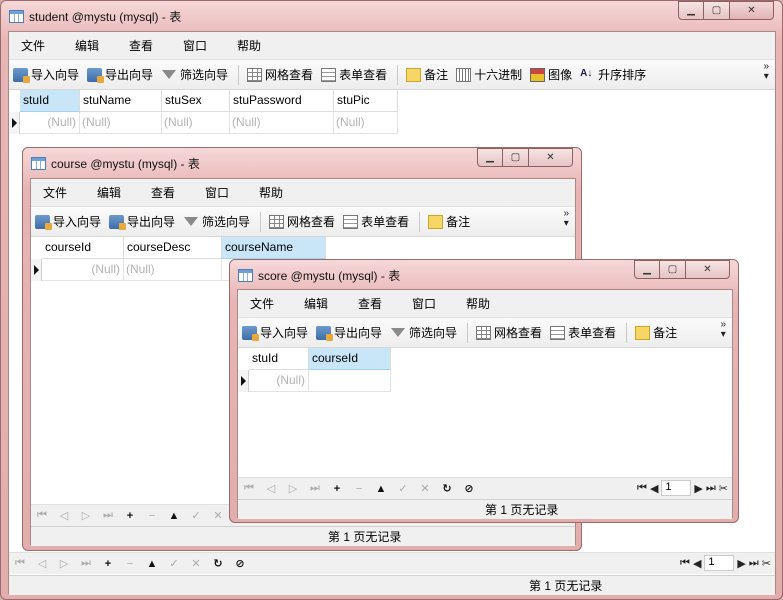  What do you see at coordinates (95, 16) in the screenshot?
I see `student-title-bar: student @mystu (mysql) - 表` at bounding box center [95, 16].